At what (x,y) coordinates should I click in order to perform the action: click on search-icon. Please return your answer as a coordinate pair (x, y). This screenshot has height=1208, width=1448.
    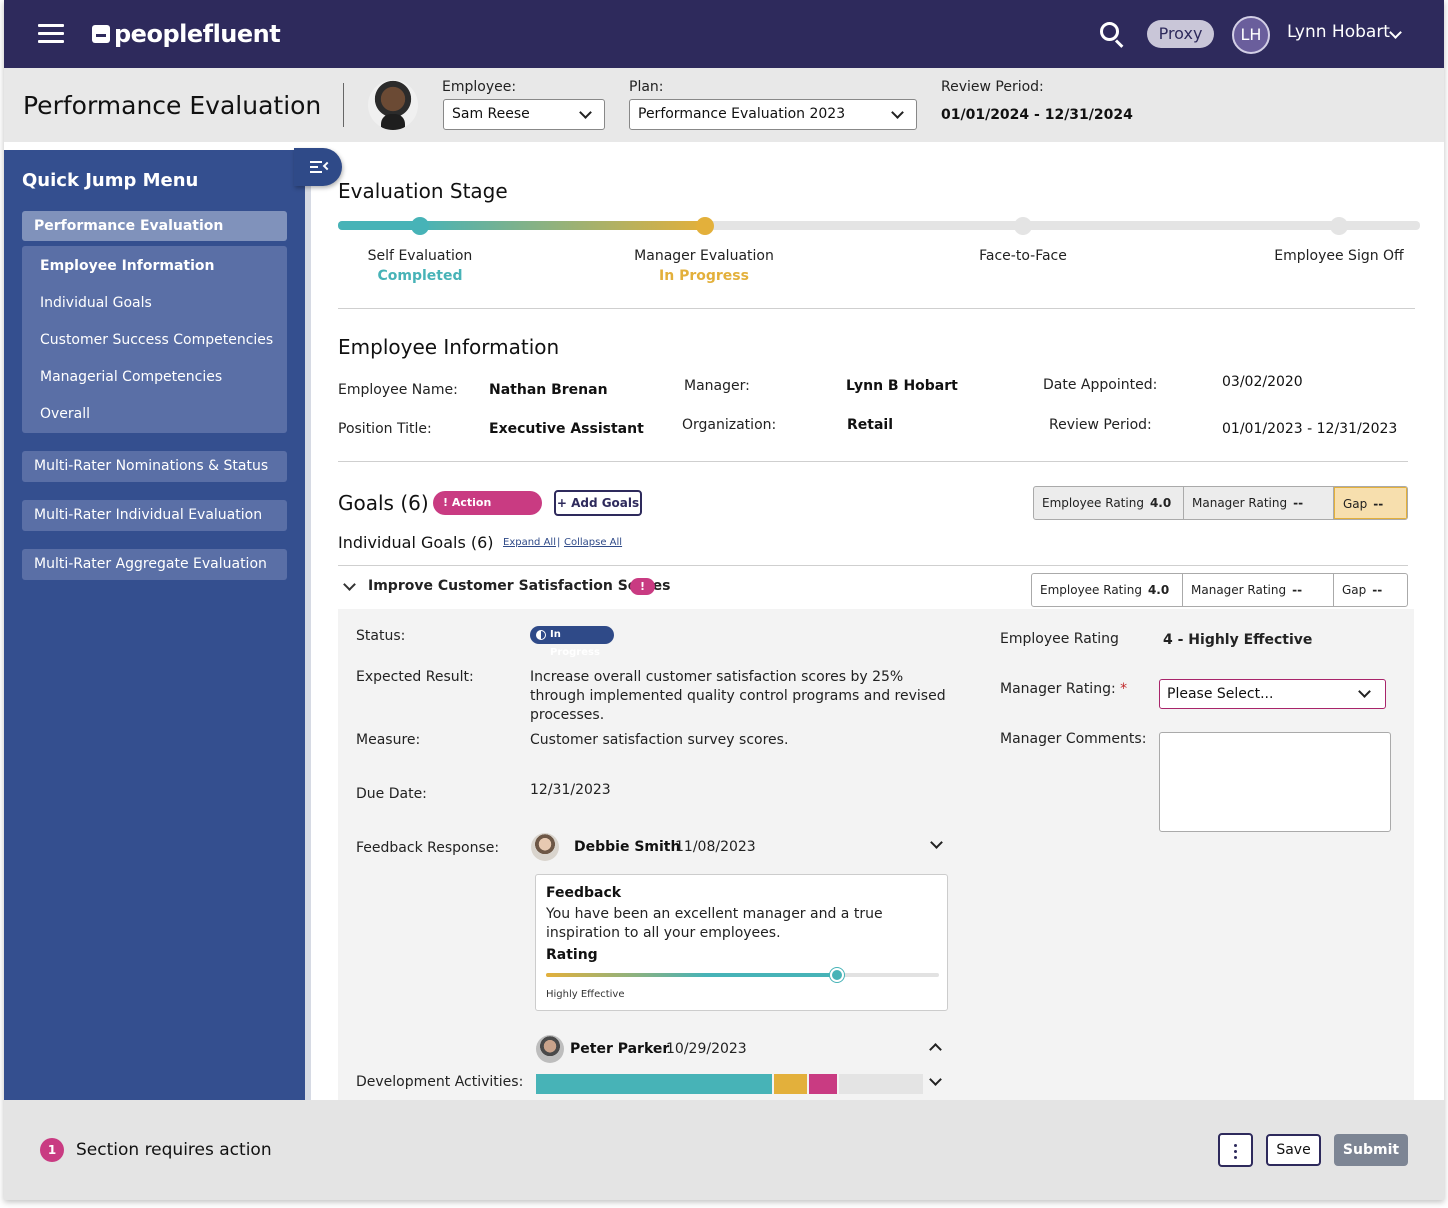
    Looking at the image, I should click on (1112, 34).